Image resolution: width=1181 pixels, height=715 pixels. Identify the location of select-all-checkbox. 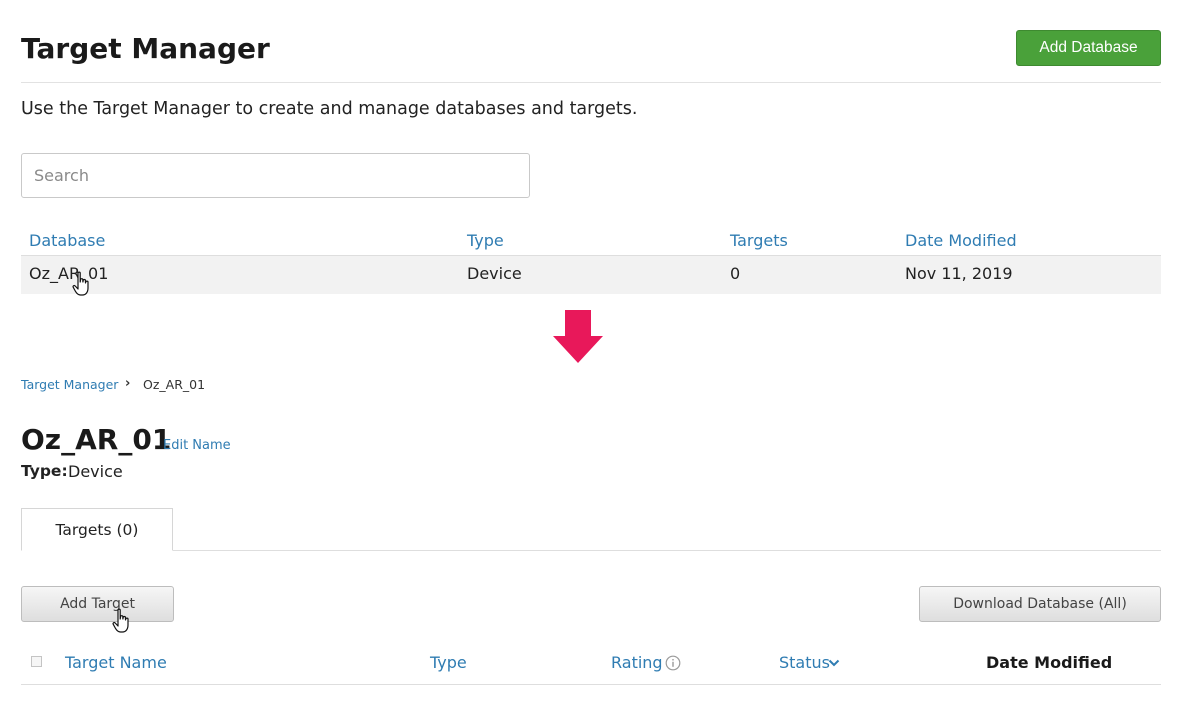
(36, 661).